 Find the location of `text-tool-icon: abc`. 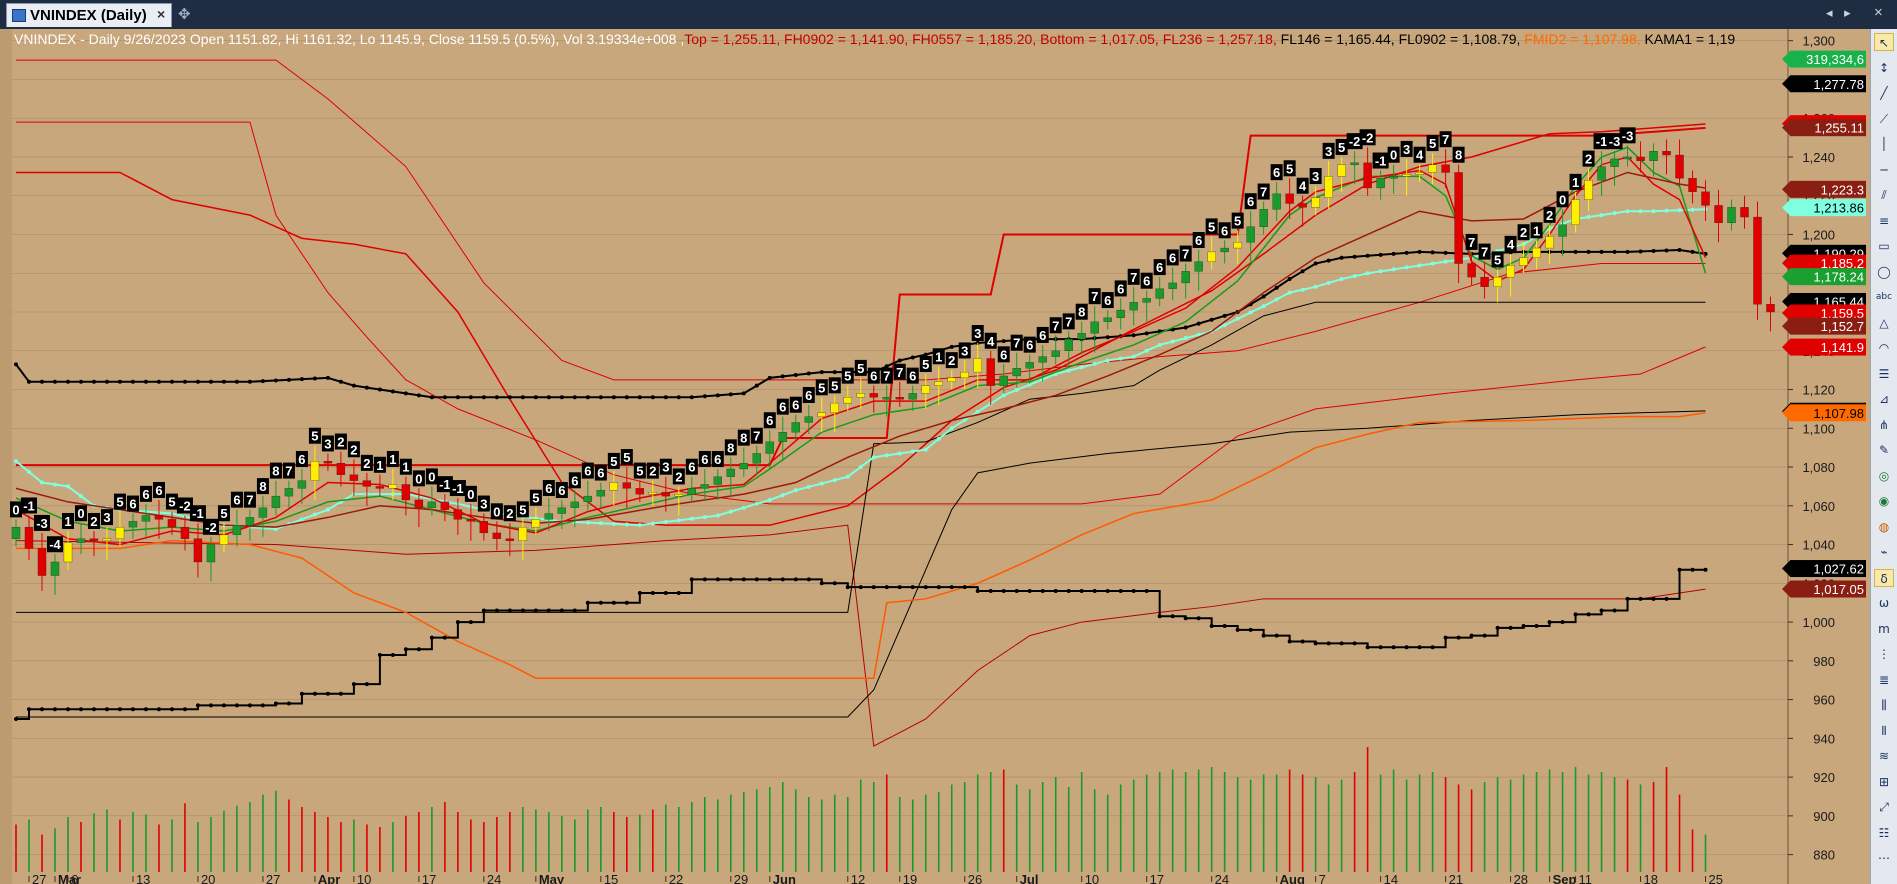

text-tool-icon: abc is located at coordinates (1884, 297).